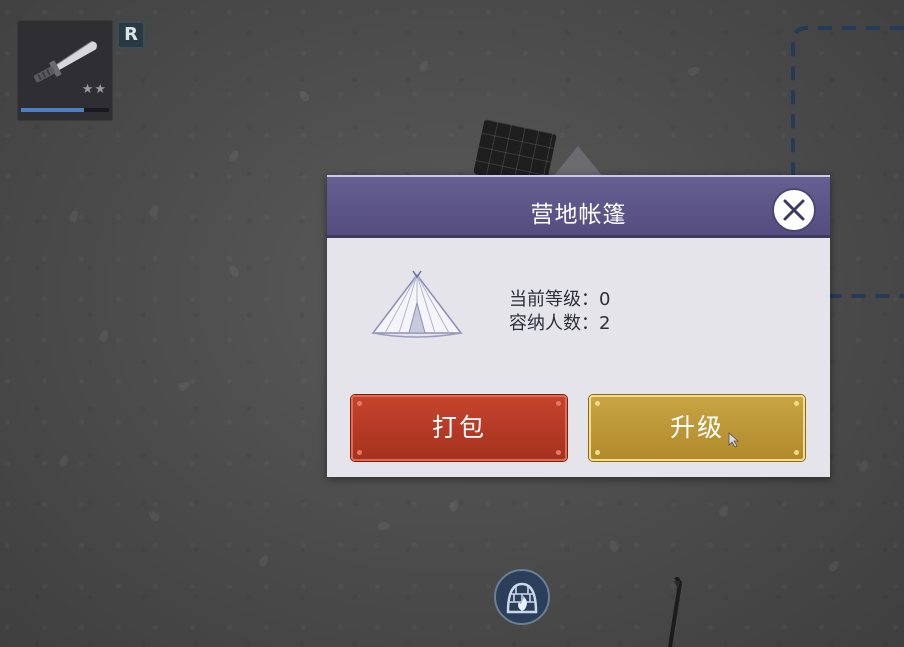  Describe the element at coordinates (605, 299) in the screenshot. I see `stat-level-value: 0` at that location.